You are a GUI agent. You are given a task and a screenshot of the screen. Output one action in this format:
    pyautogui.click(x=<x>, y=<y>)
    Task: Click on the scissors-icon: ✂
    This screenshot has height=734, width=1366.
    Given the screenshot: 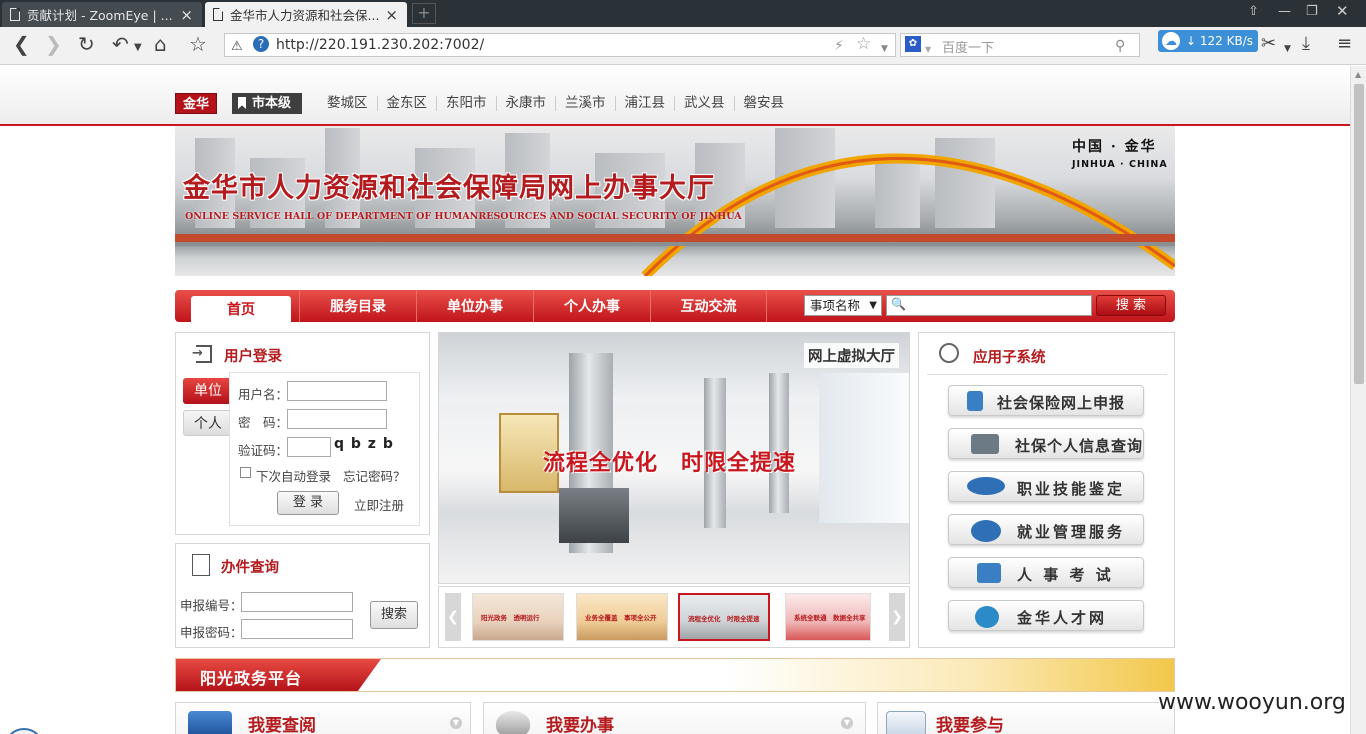 What is the action you would take?
    pyautogui.click(x=1268, y=44)
    